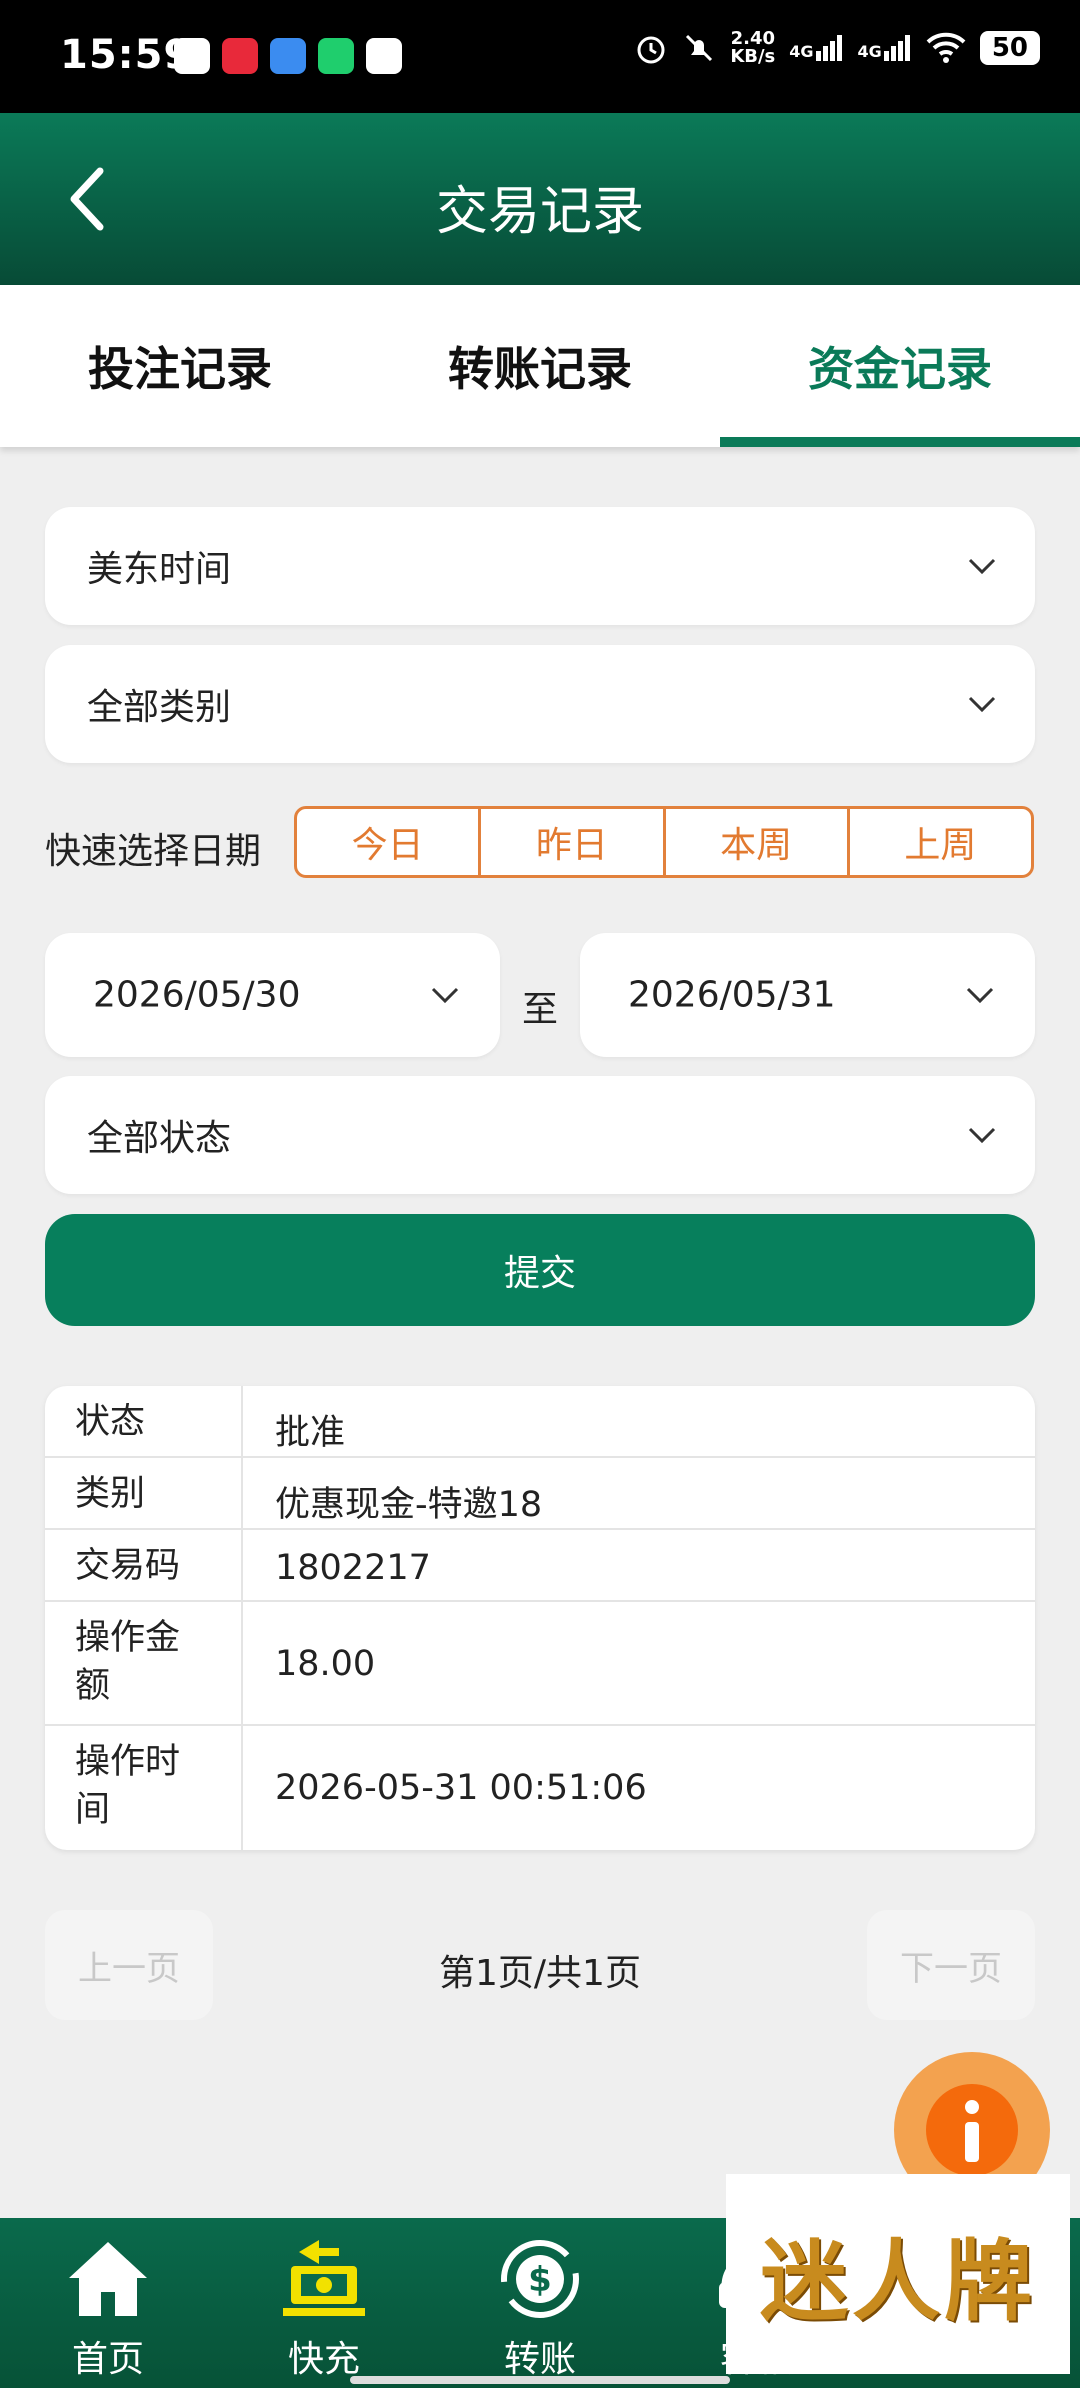 The image size is (1080, 2388). What do you see at coordinates (180, 366) in the screenshot?
I see `tab-bet-records: 投注记录` at bounding box center [180, 366].